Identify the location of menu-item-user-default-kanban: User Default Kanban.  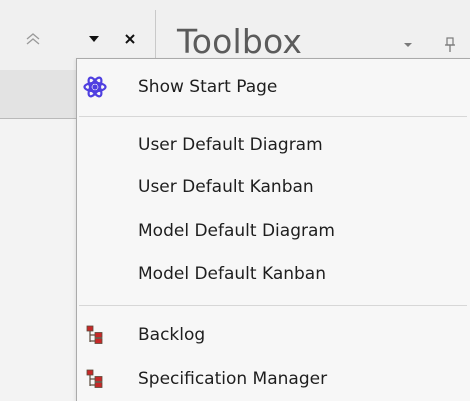
(273, 187).